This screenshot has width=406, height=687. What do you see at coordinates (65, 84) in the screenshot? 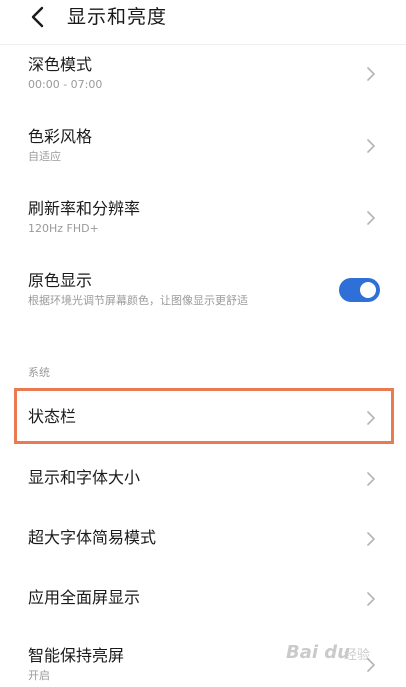
I see `row-subtitle: 00:00 - 07:00` at bounding box center [65, 84].